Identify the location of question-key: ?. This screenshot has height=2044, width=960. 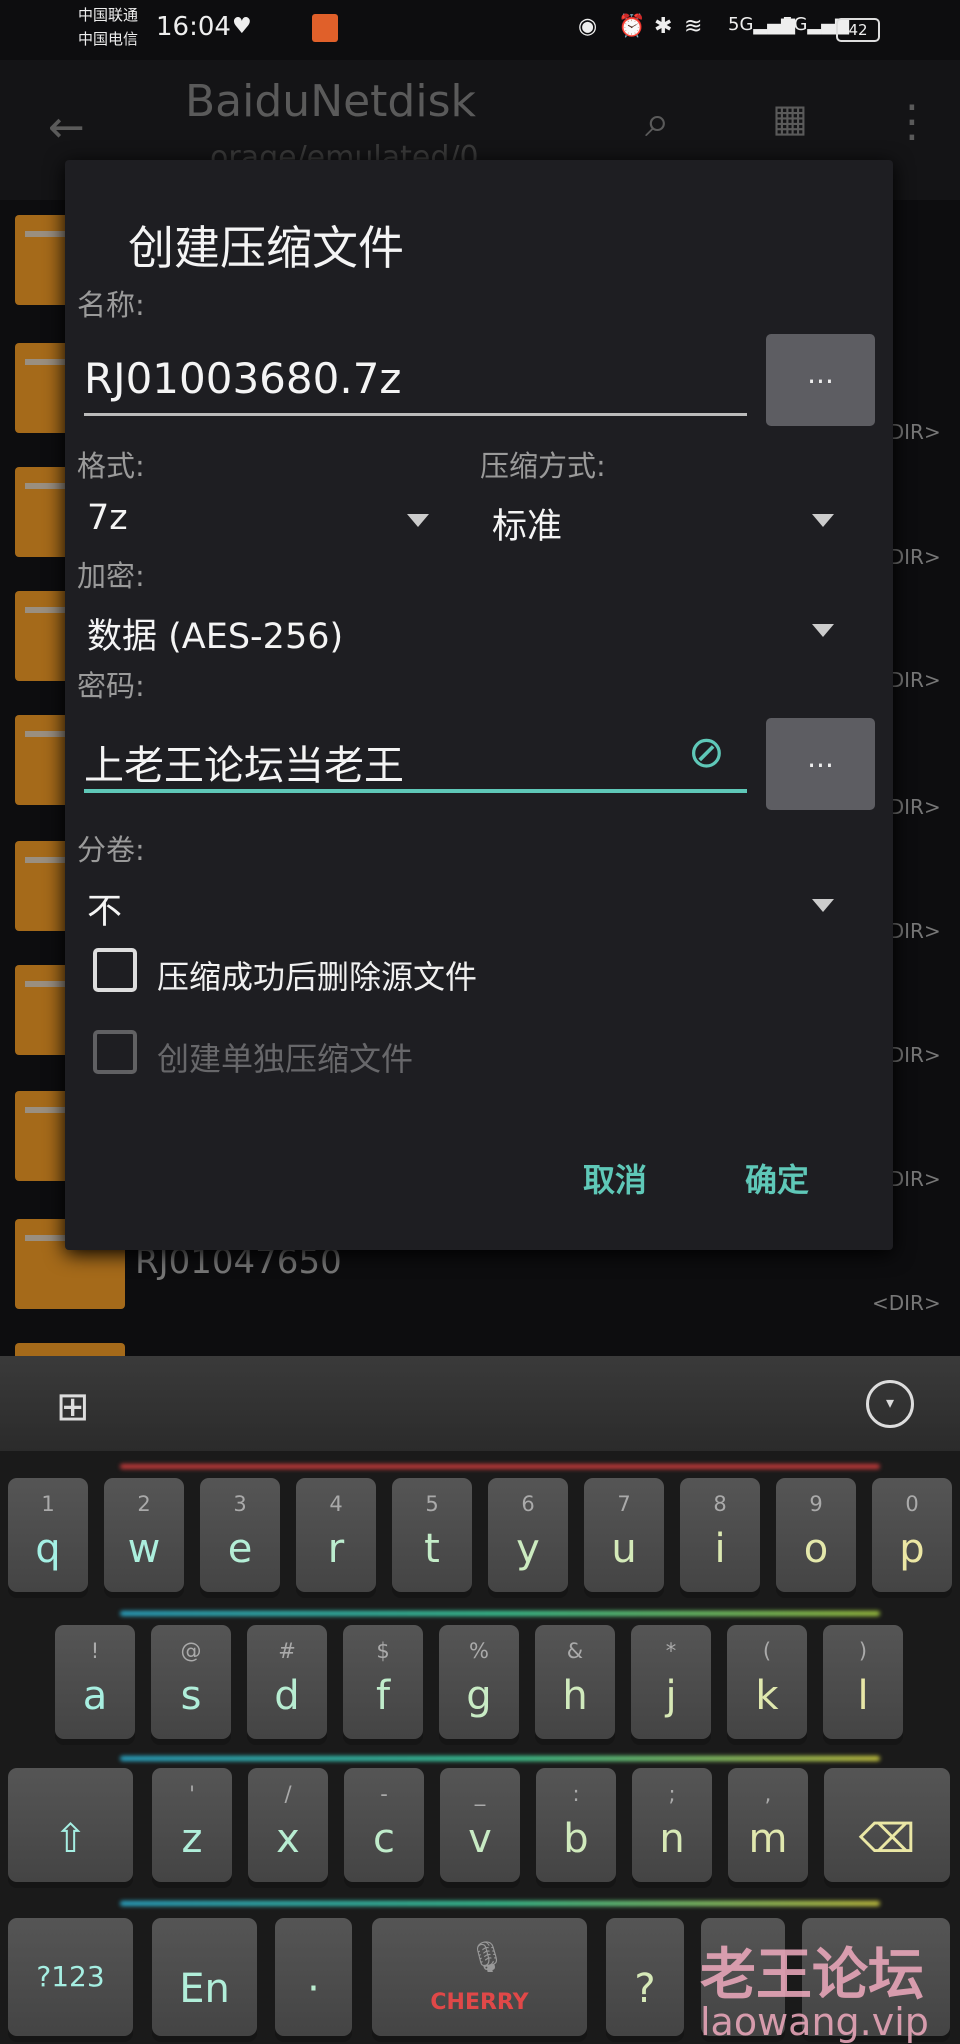
(645, 1977).